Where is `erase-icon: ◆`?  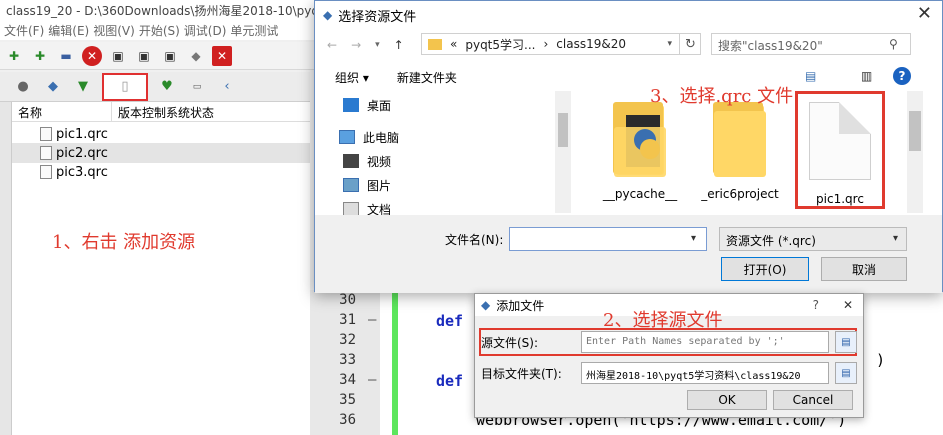 erase-icon: ◆ is located at coordinates (196, 56).